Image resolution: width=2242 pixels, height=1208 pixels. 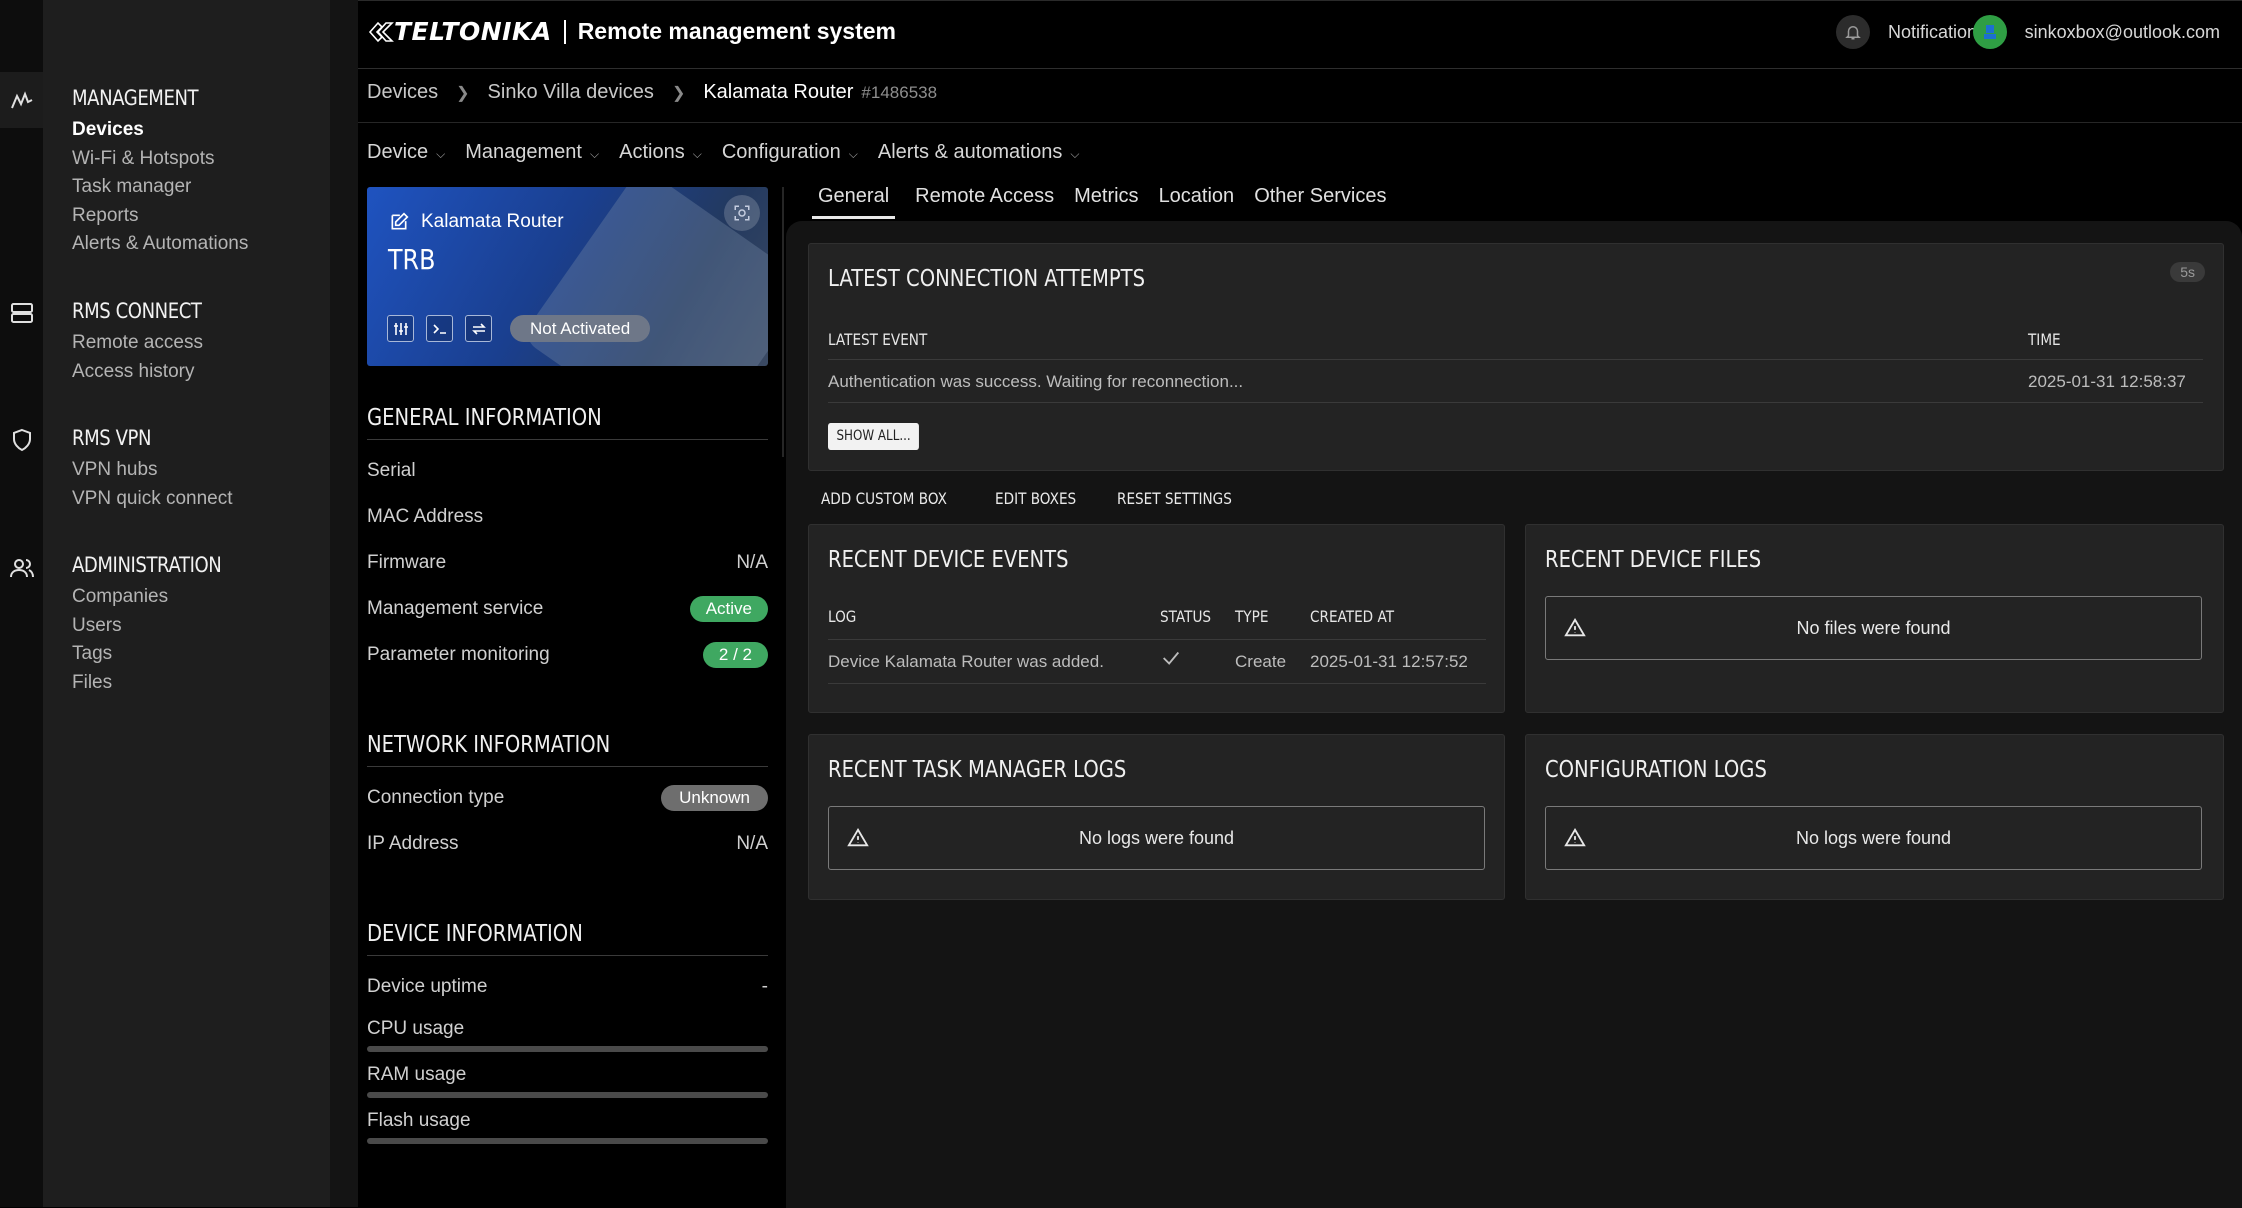 What do you see at coordinates (400, 221) in the screenshot?
I see `edit-icon` at bounding box center [400, 221].